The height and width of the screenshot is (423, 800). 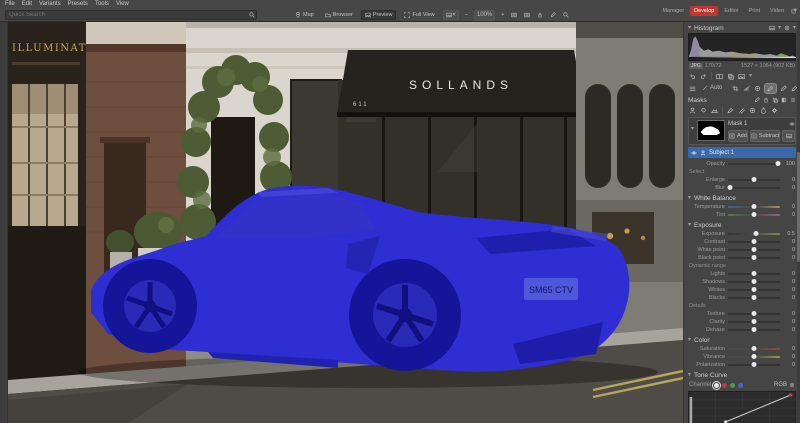 What do you see at coordinates (527, 15) in the screenshot?
I see `layout-grid-icon` at bounding box center [527, 15].